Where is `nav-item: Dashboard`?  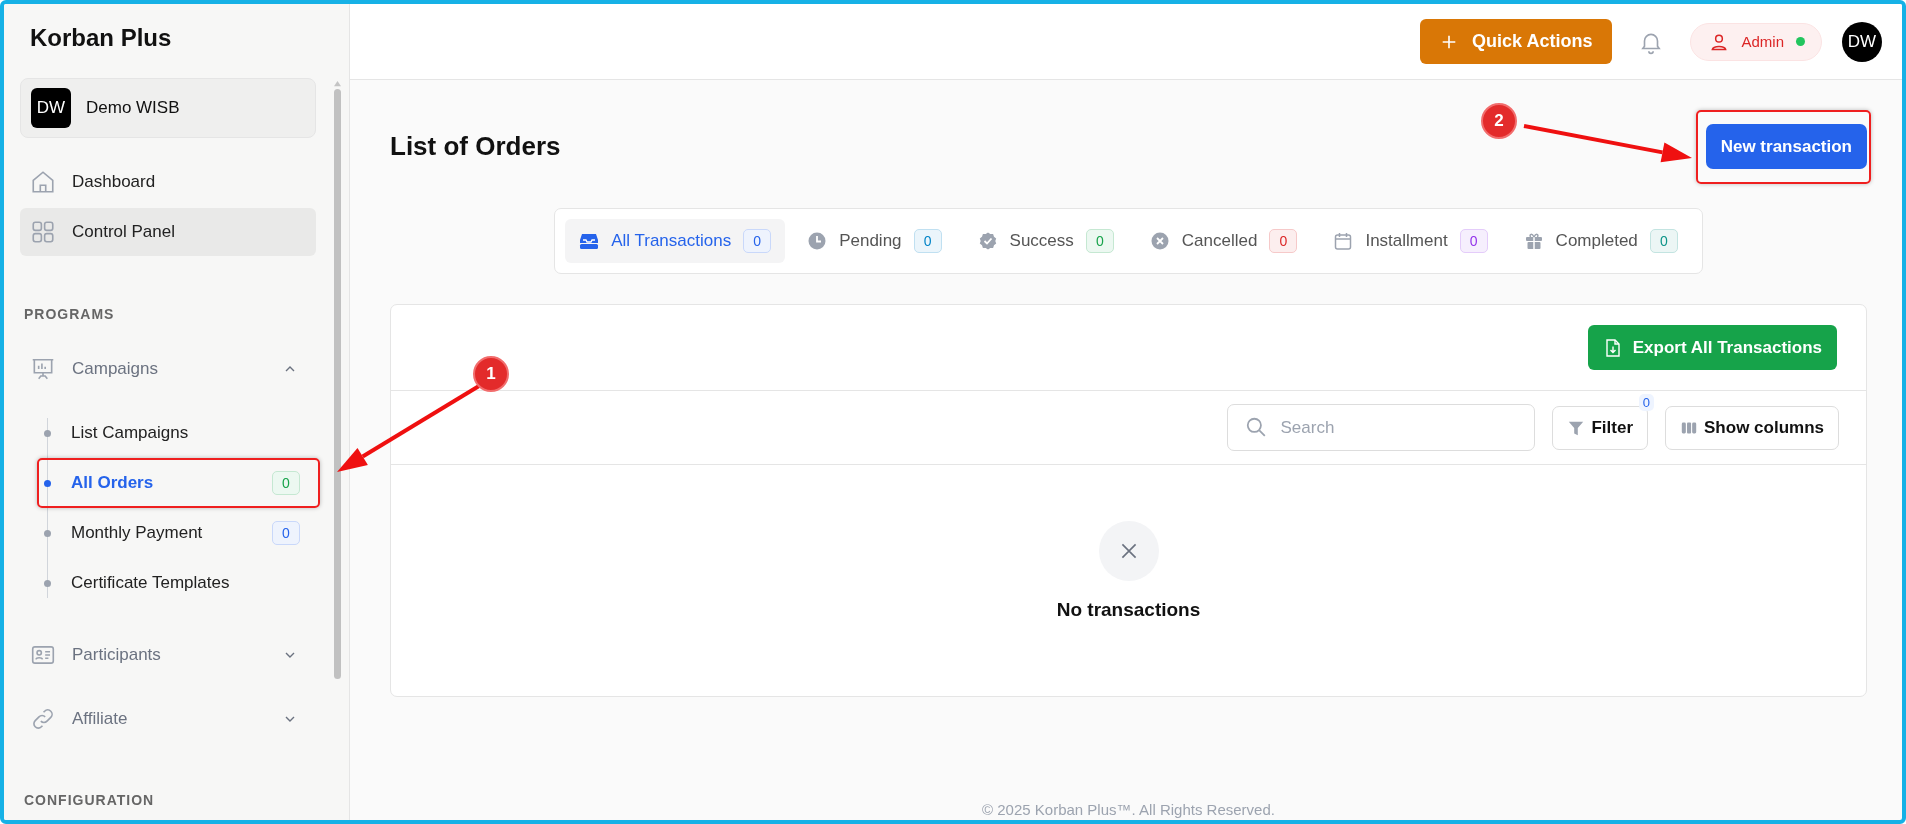 nav-item: Dashboard is located at coordinates (168, 182).